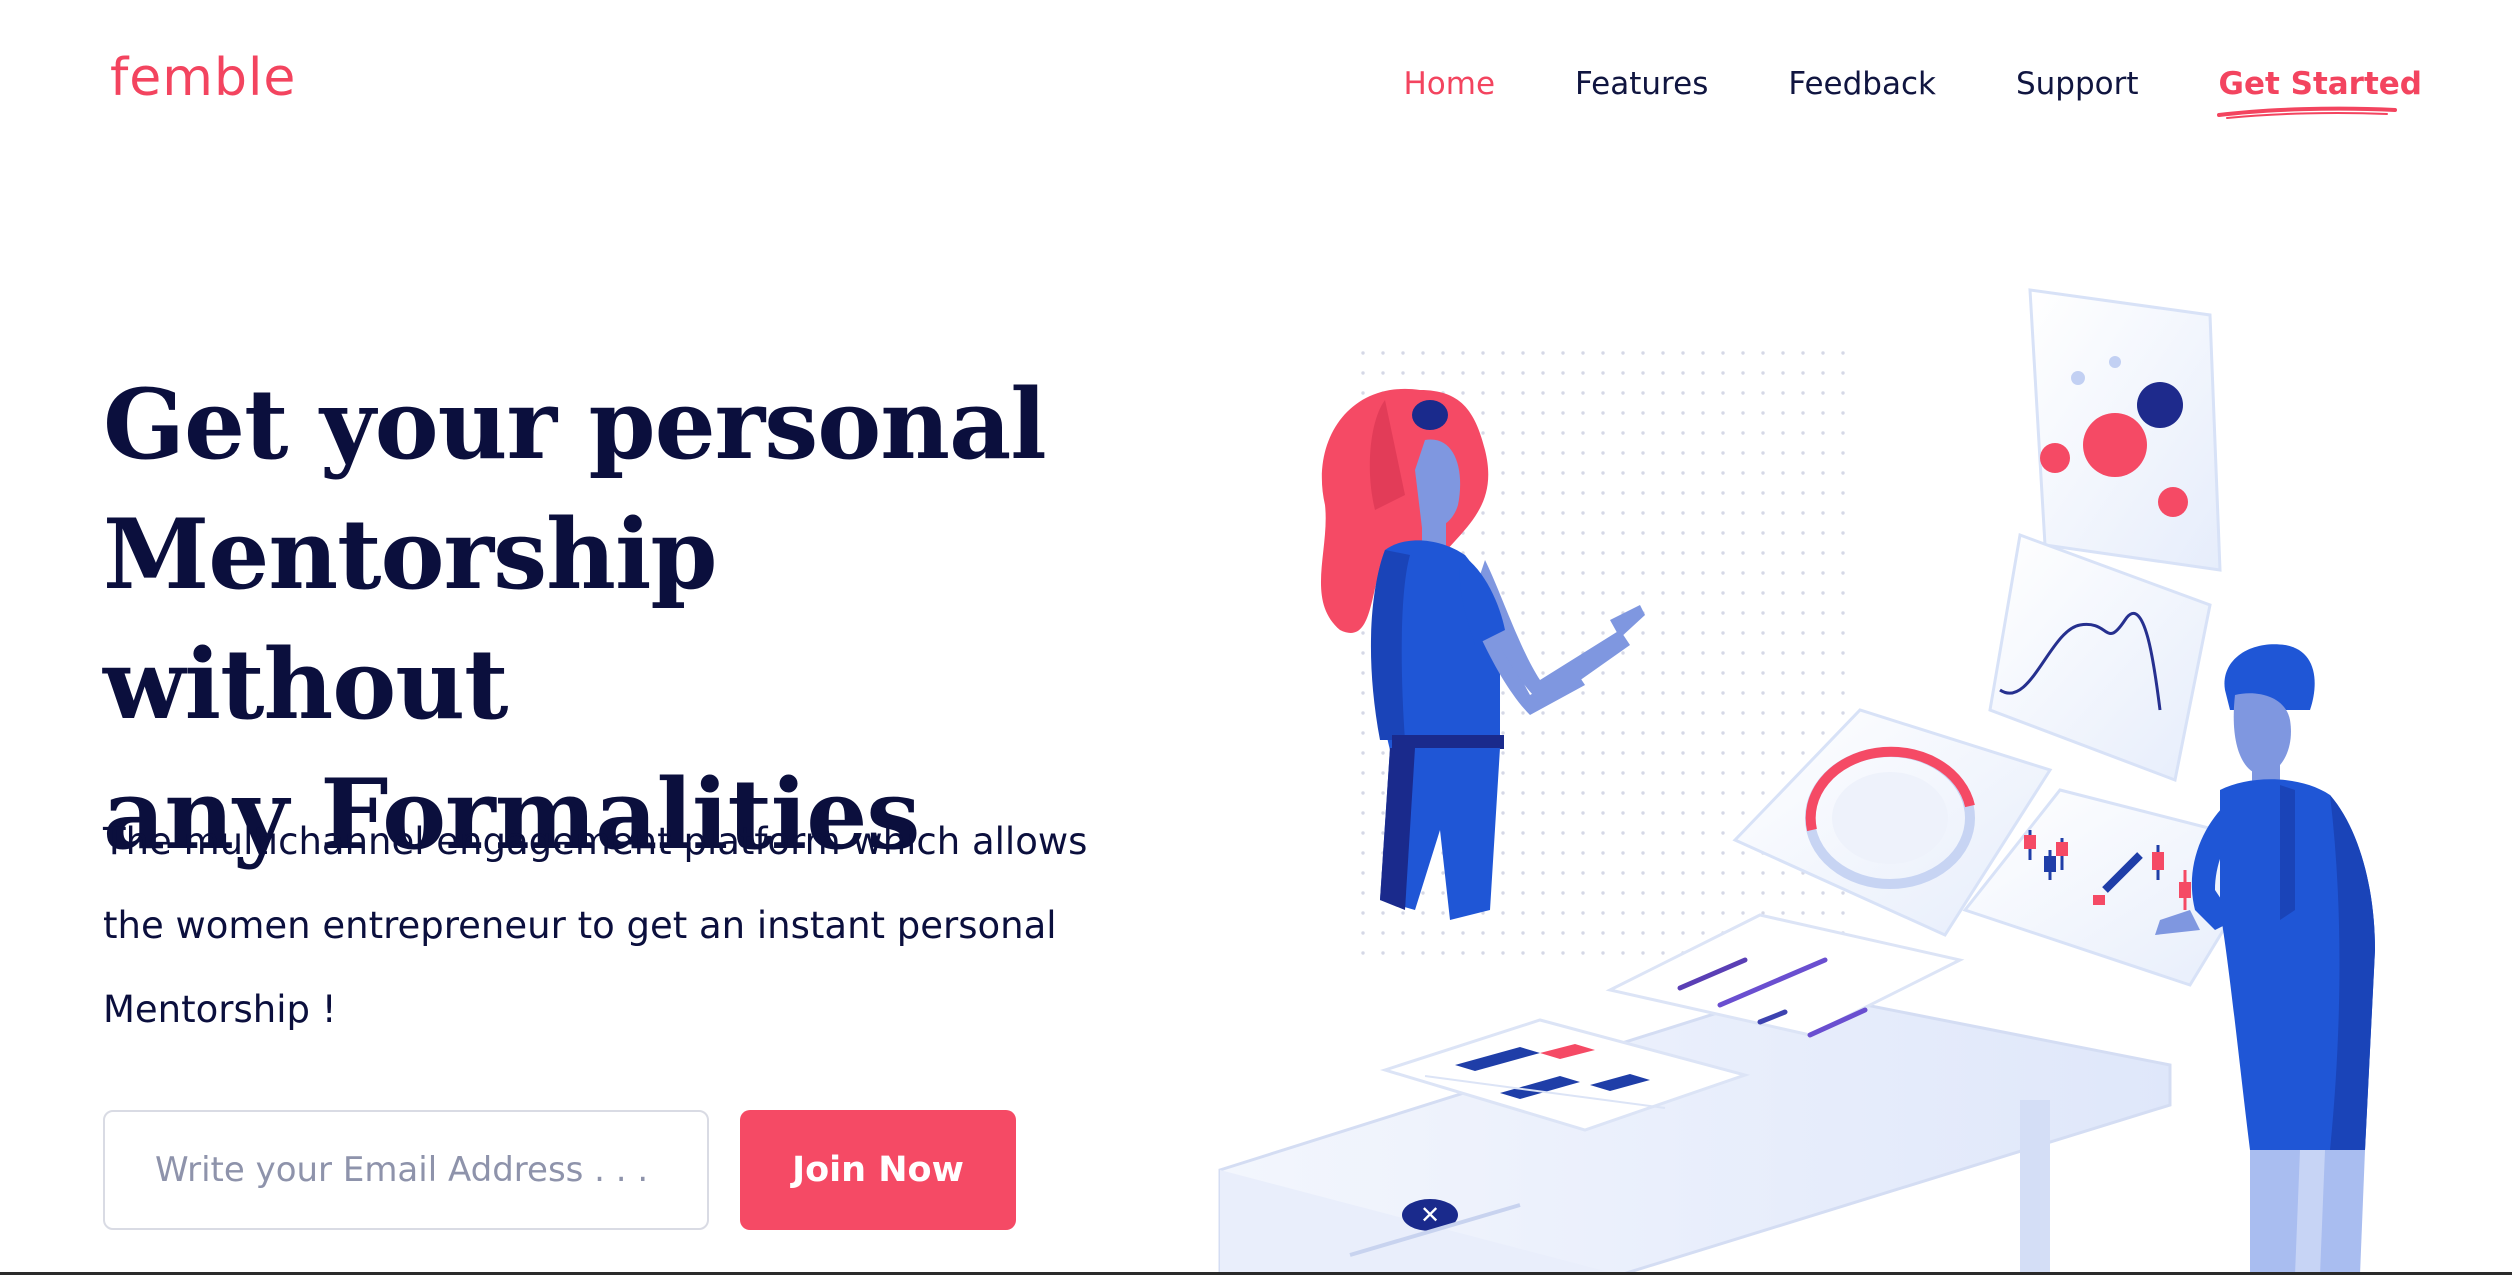 The image size is (2512, 1275). What do you see at coordinates (220, 1009) in the screenshot?
I see `hero-description-line: Mentorship !` at bounding box center [220, 1009].